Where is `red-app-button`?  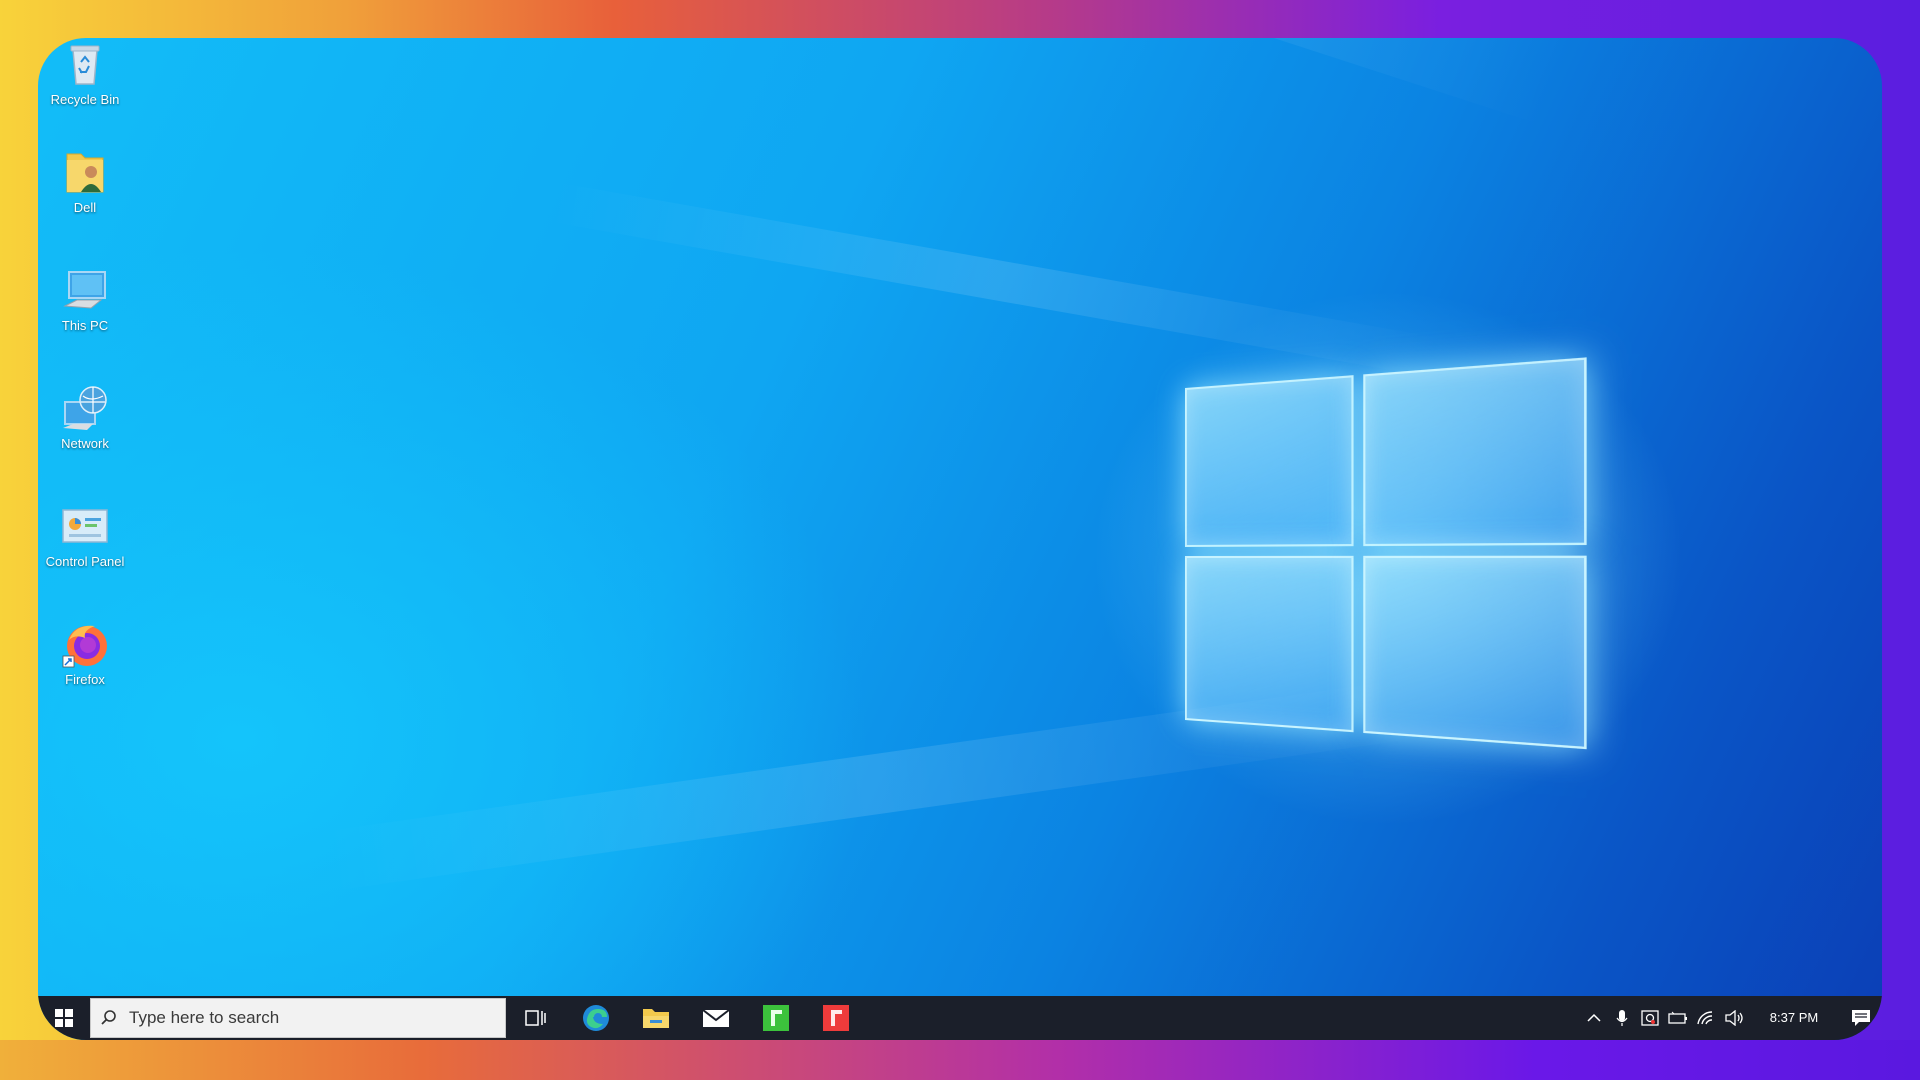
red-app-button is located at coordinates (836, 1018).